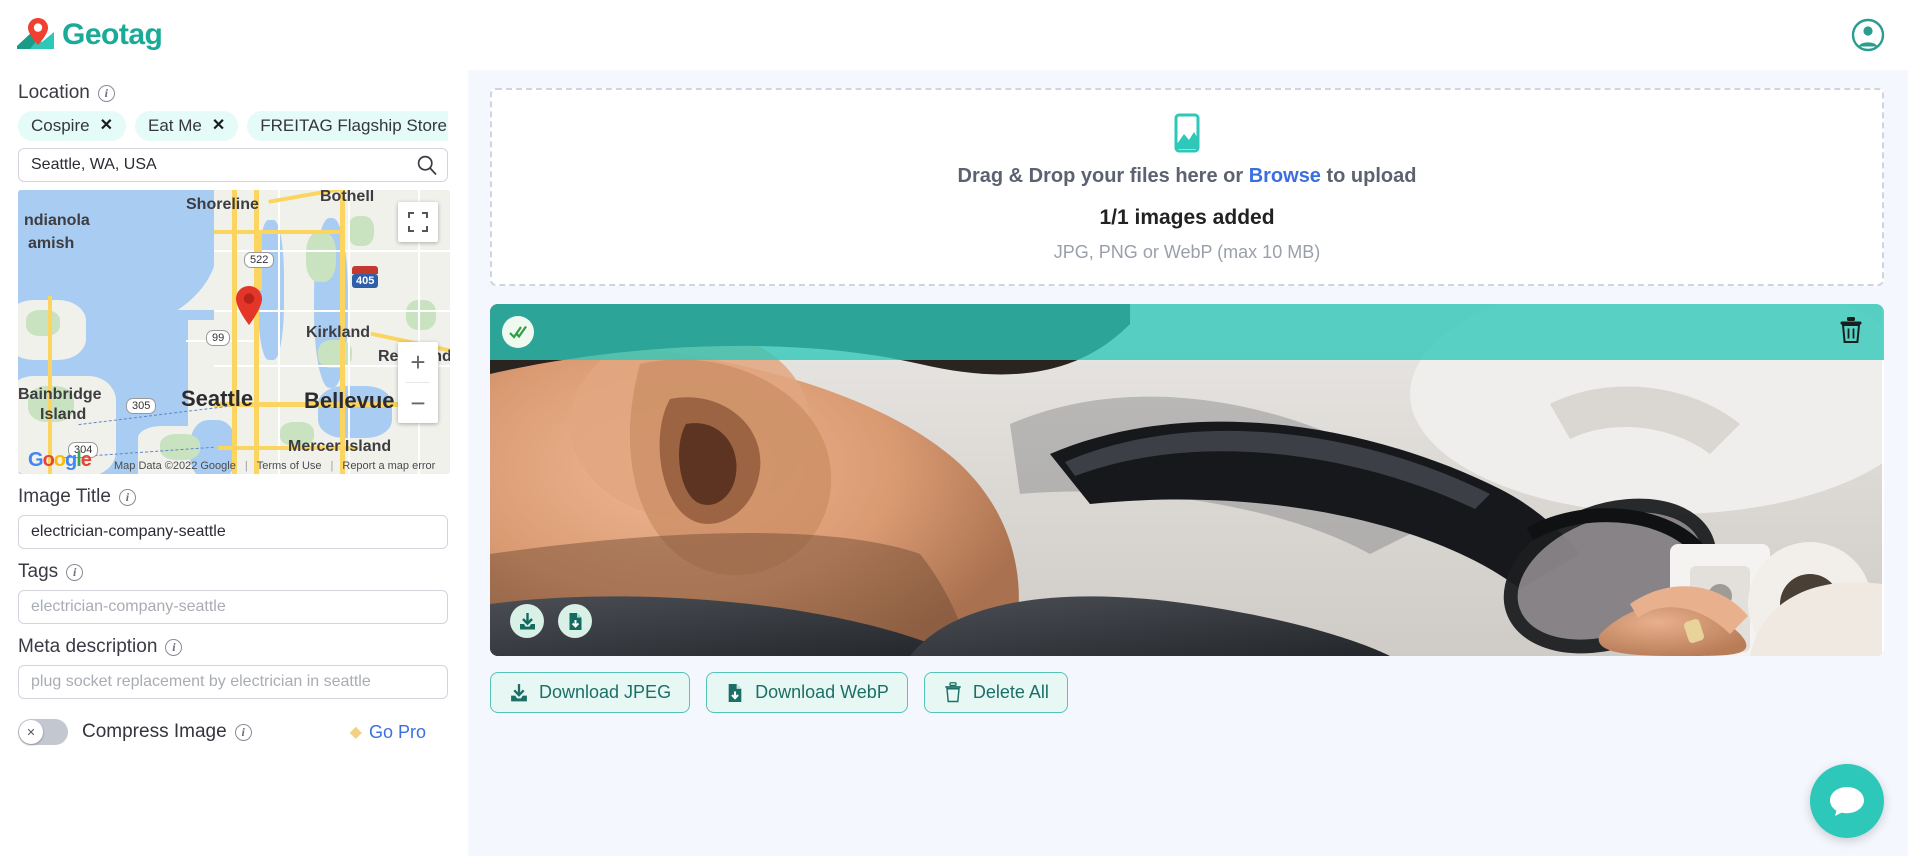 This screenshot has width=1908, height=856. What do you see at coordinates (605, 692) in the screenshot?
I see `download-jpeg-label: Download JPEG` at bounding box center [605, 692].